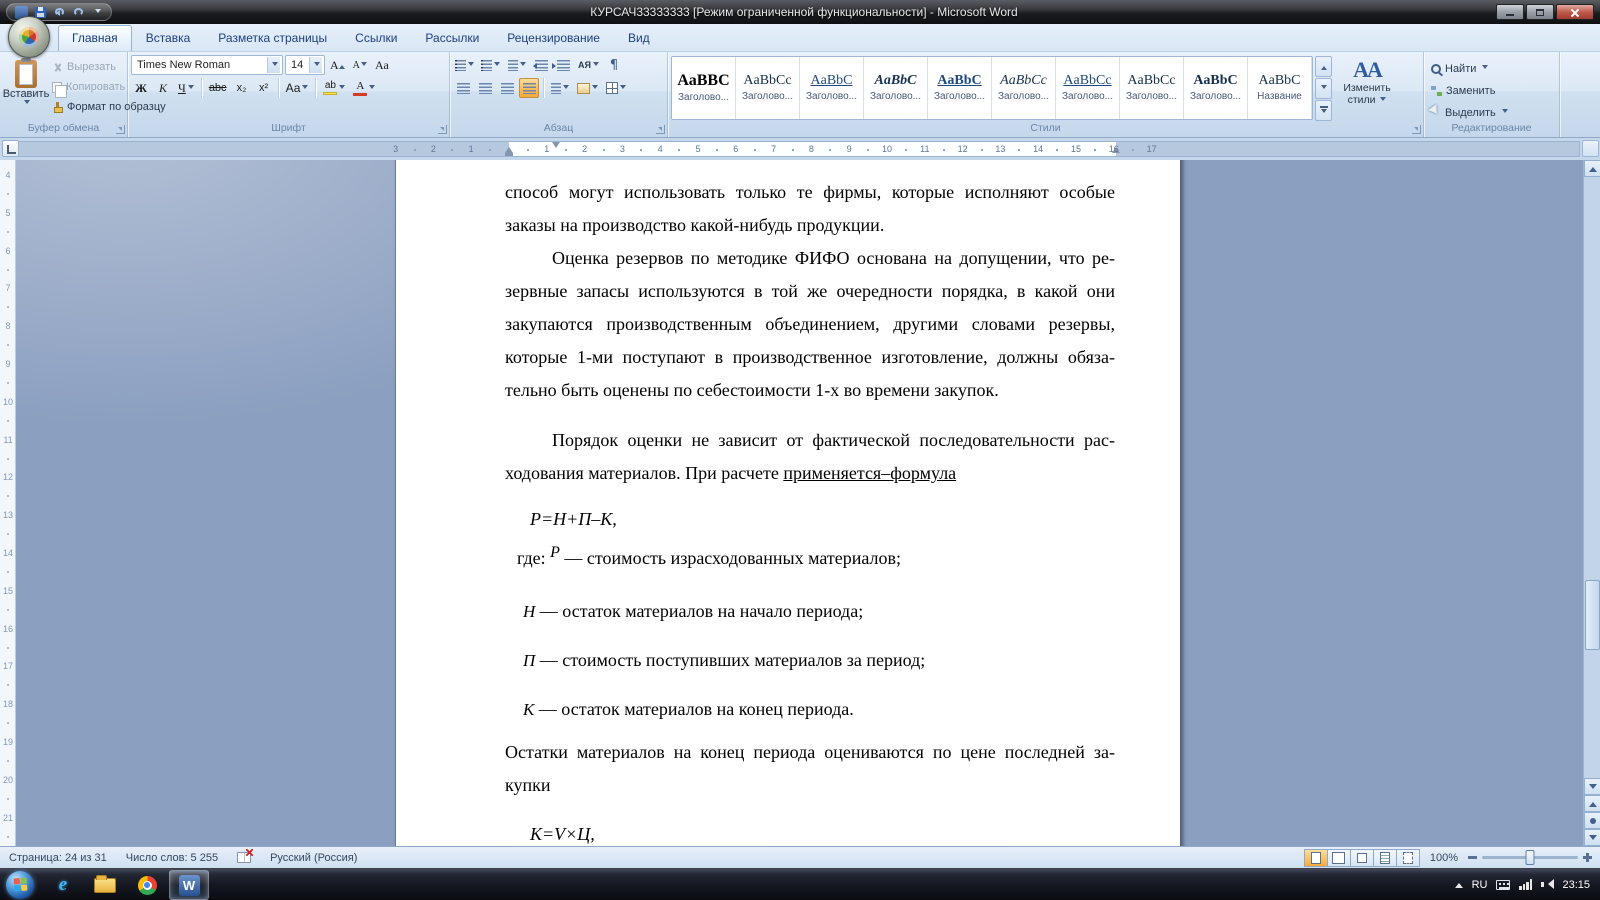 The image size is (1600, 900). What do you see at coordinates (465, 65) in the screenshot?
I see `bullets-button` at bounding box center [465, 65].